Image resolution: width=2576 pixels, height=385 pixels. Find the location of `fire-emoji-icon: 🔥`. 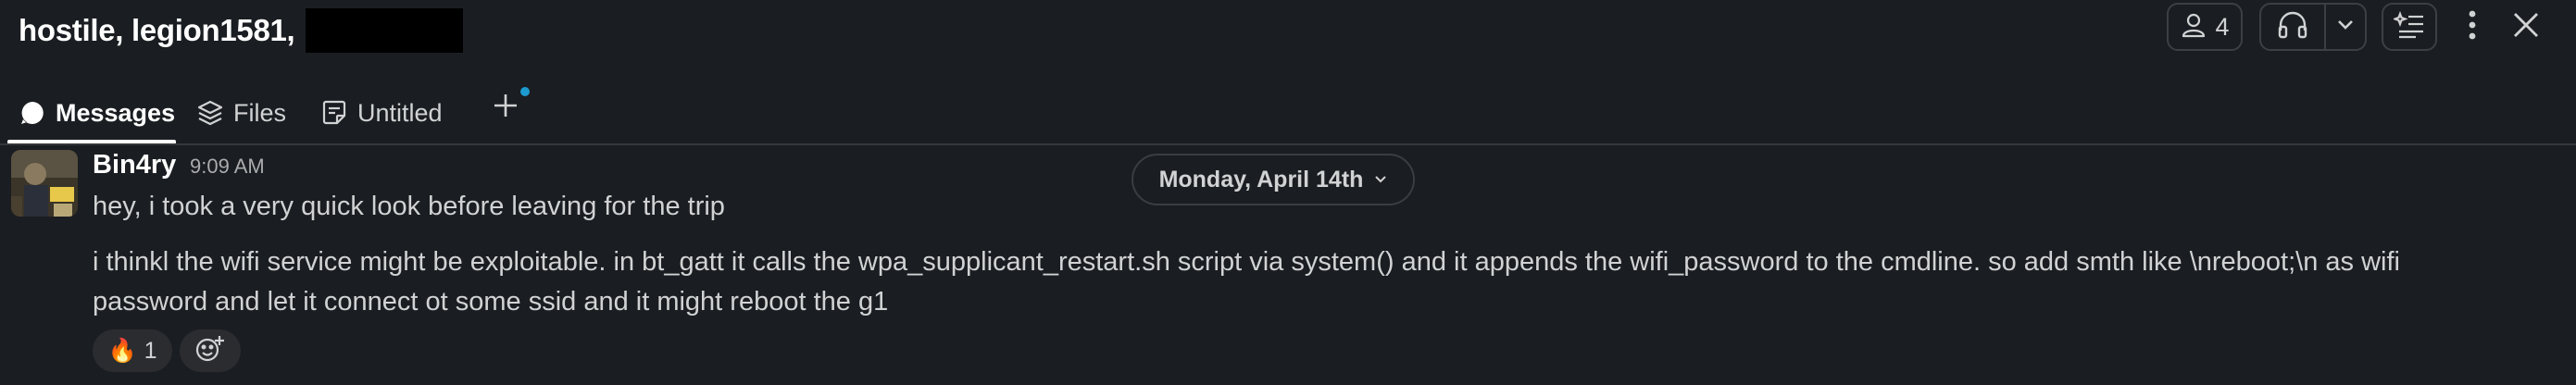

fire-emoji-icon: 🔥 is located at coordinates (122, 350).